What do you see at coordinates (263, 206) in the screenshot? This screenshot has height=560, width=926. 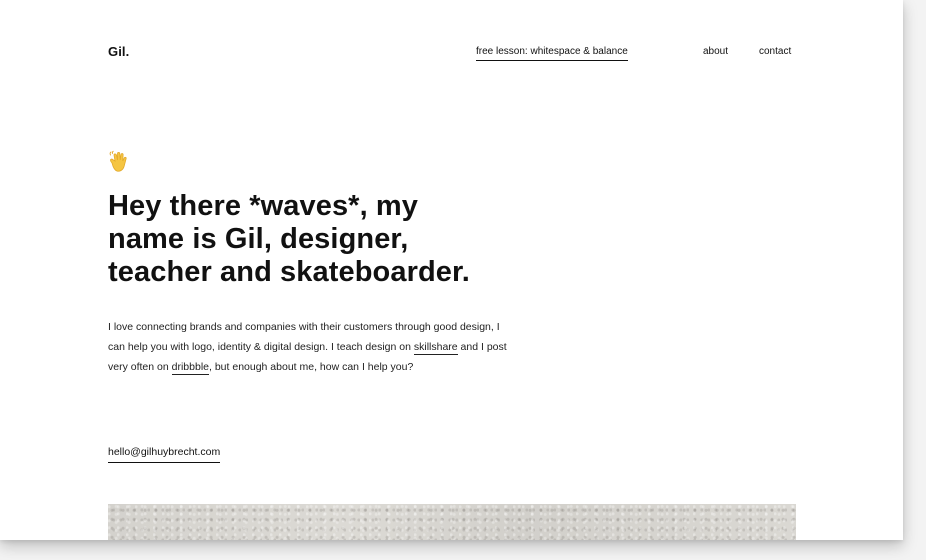 I see `headline-line-1: Hey there *waves*, my` at bounding box center [263, 206].